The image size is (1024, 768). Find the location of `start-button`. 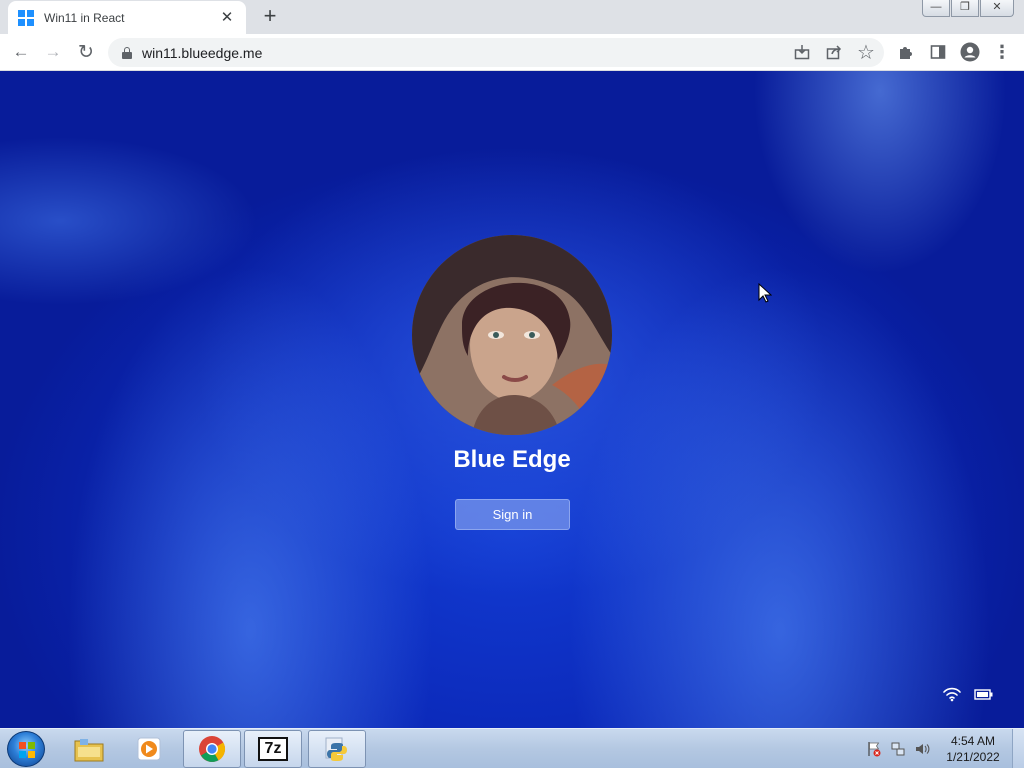

start-button is located at coordinates (26, 749).